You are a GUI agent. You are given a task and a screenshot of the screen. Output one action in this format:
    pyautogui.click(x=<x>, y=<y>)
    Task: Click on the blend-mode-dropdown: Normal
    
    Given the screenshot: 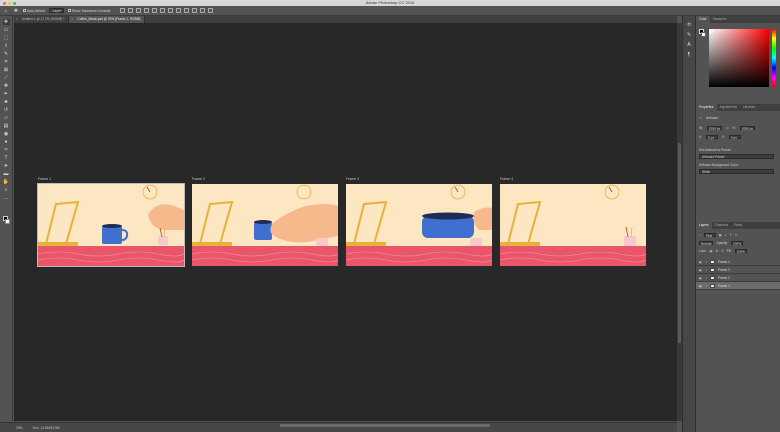 What is the action you would take?
    pyautogui.click(x=706, y=243)
    